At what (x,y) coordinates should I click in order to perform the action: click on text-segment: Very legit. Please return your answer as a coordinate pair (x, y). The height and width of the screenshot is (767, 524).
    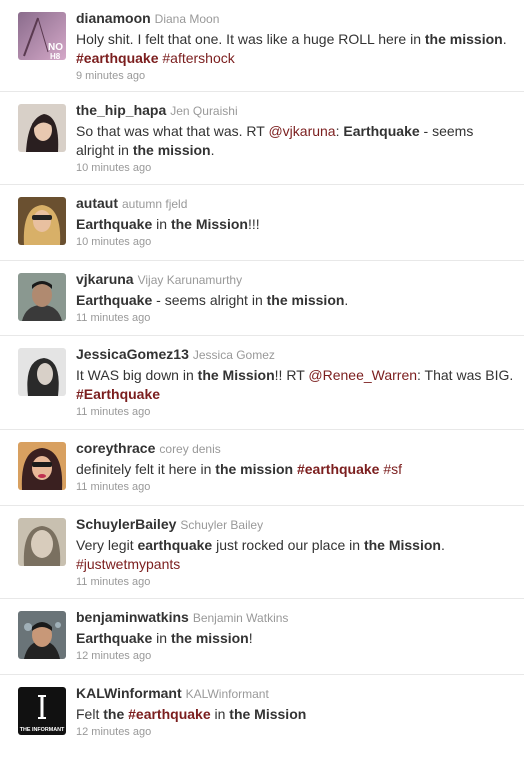
    Looking at the image, I should click on (107, 545).